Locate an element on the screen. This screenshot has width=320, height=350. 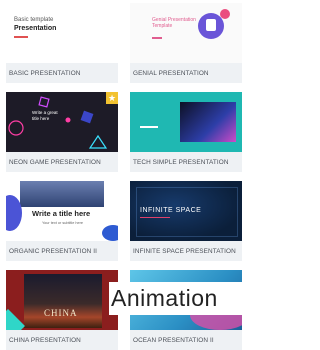
template-thumbnail: INFINITE SPACE is located at coordinates (186, 211).